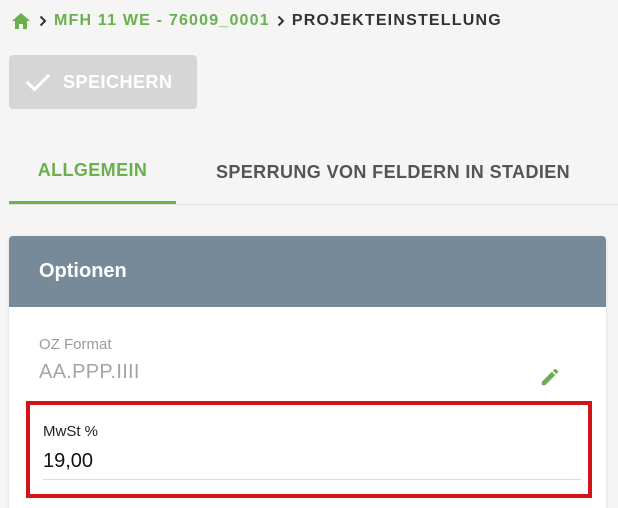 Image resolution: width=618 pixels, height=508 pixels. Describe the element at coordinates (38, 82) in the screenshot. I see `check-icon` at that location.